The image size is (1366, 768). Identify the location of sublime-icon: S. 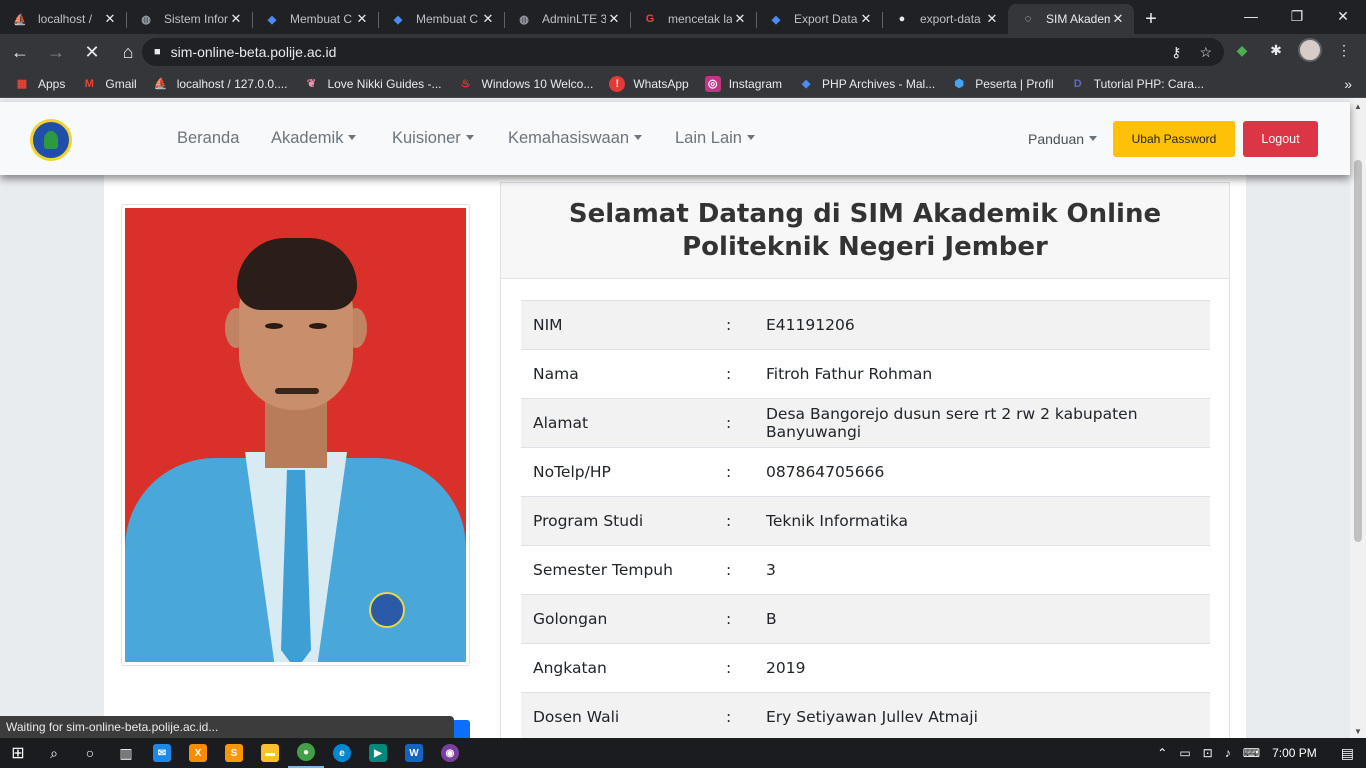
(234, 753).